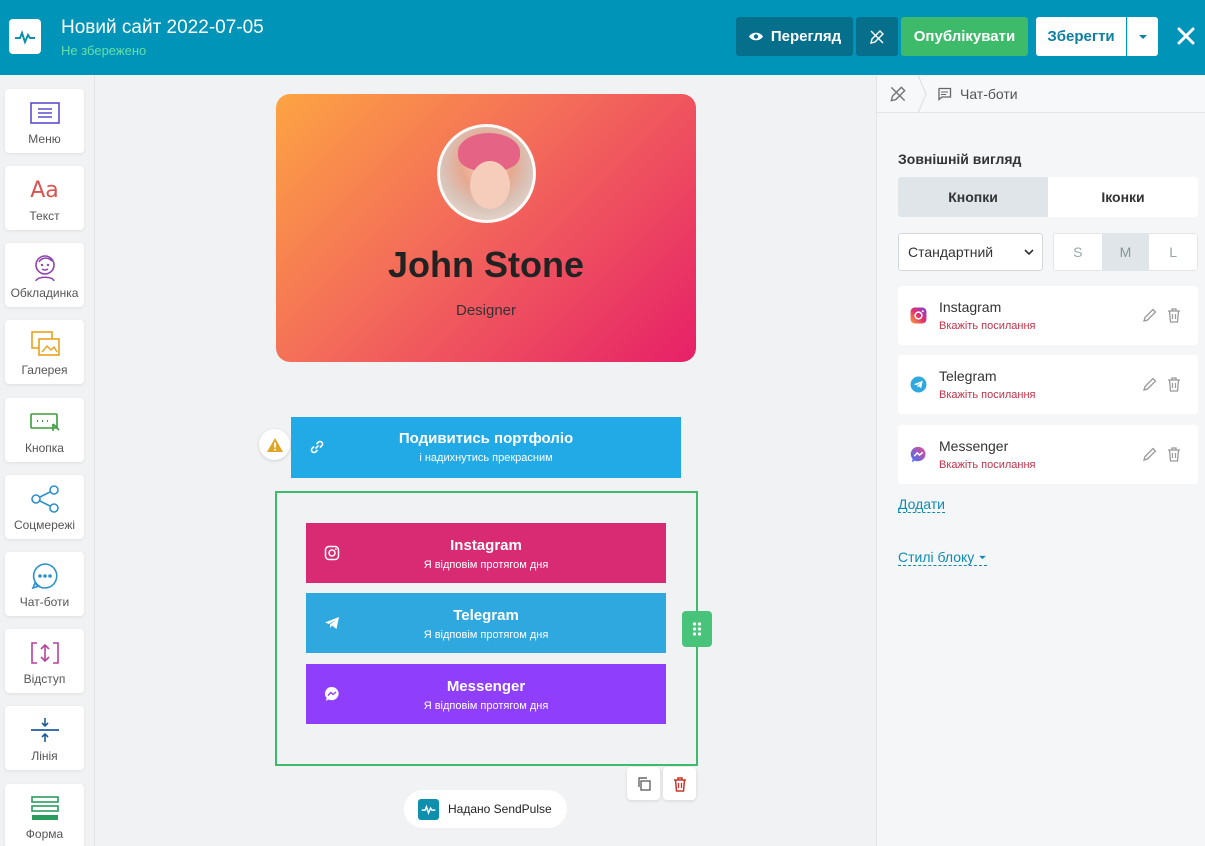 The image size is (1205, 846). Describe the element at coordinates (486, 438) in the screenshot. I see `portfolio-button-title: Подивитись портфоліо` at that location.